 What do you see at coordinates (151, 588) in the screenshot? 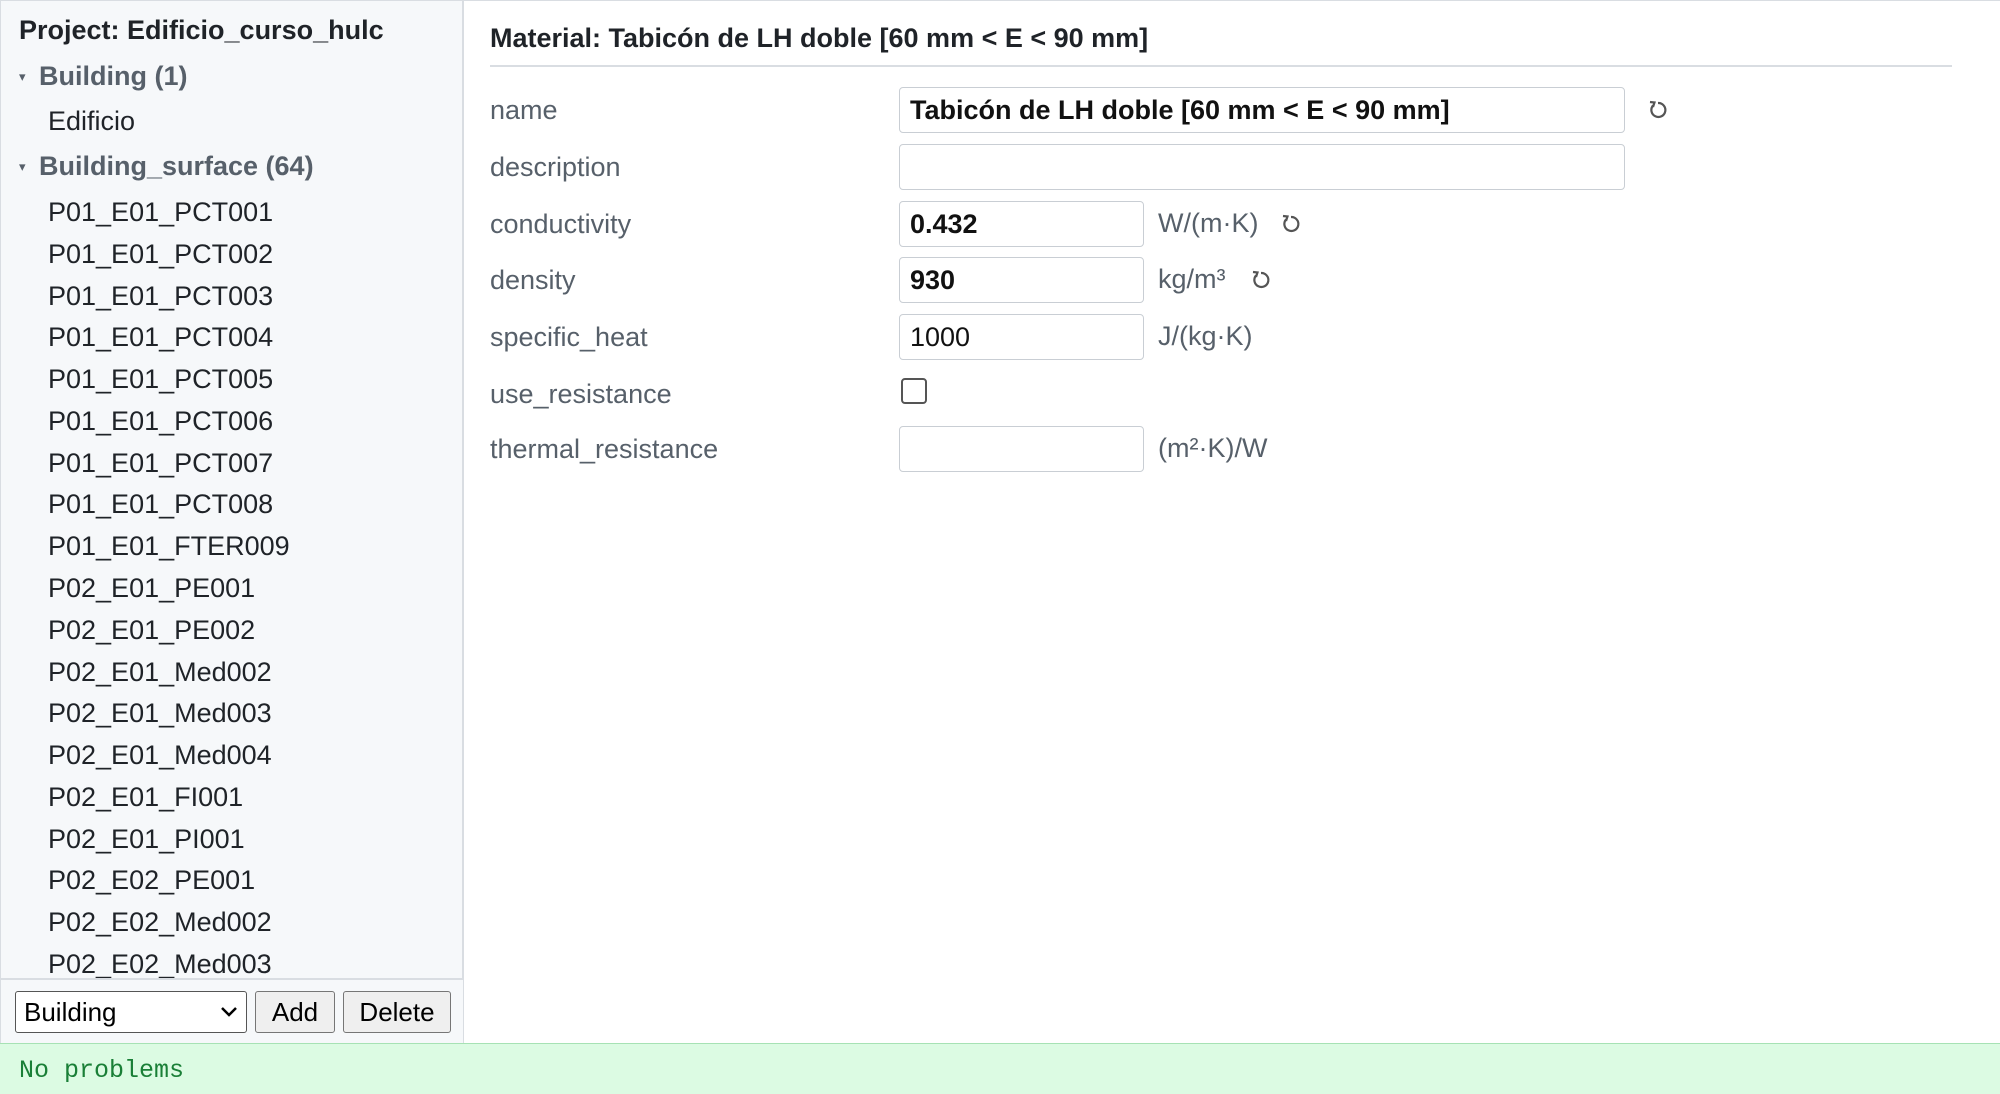
I see `tree-item: P02_E01_PE001` at bounding box center [151, 588].